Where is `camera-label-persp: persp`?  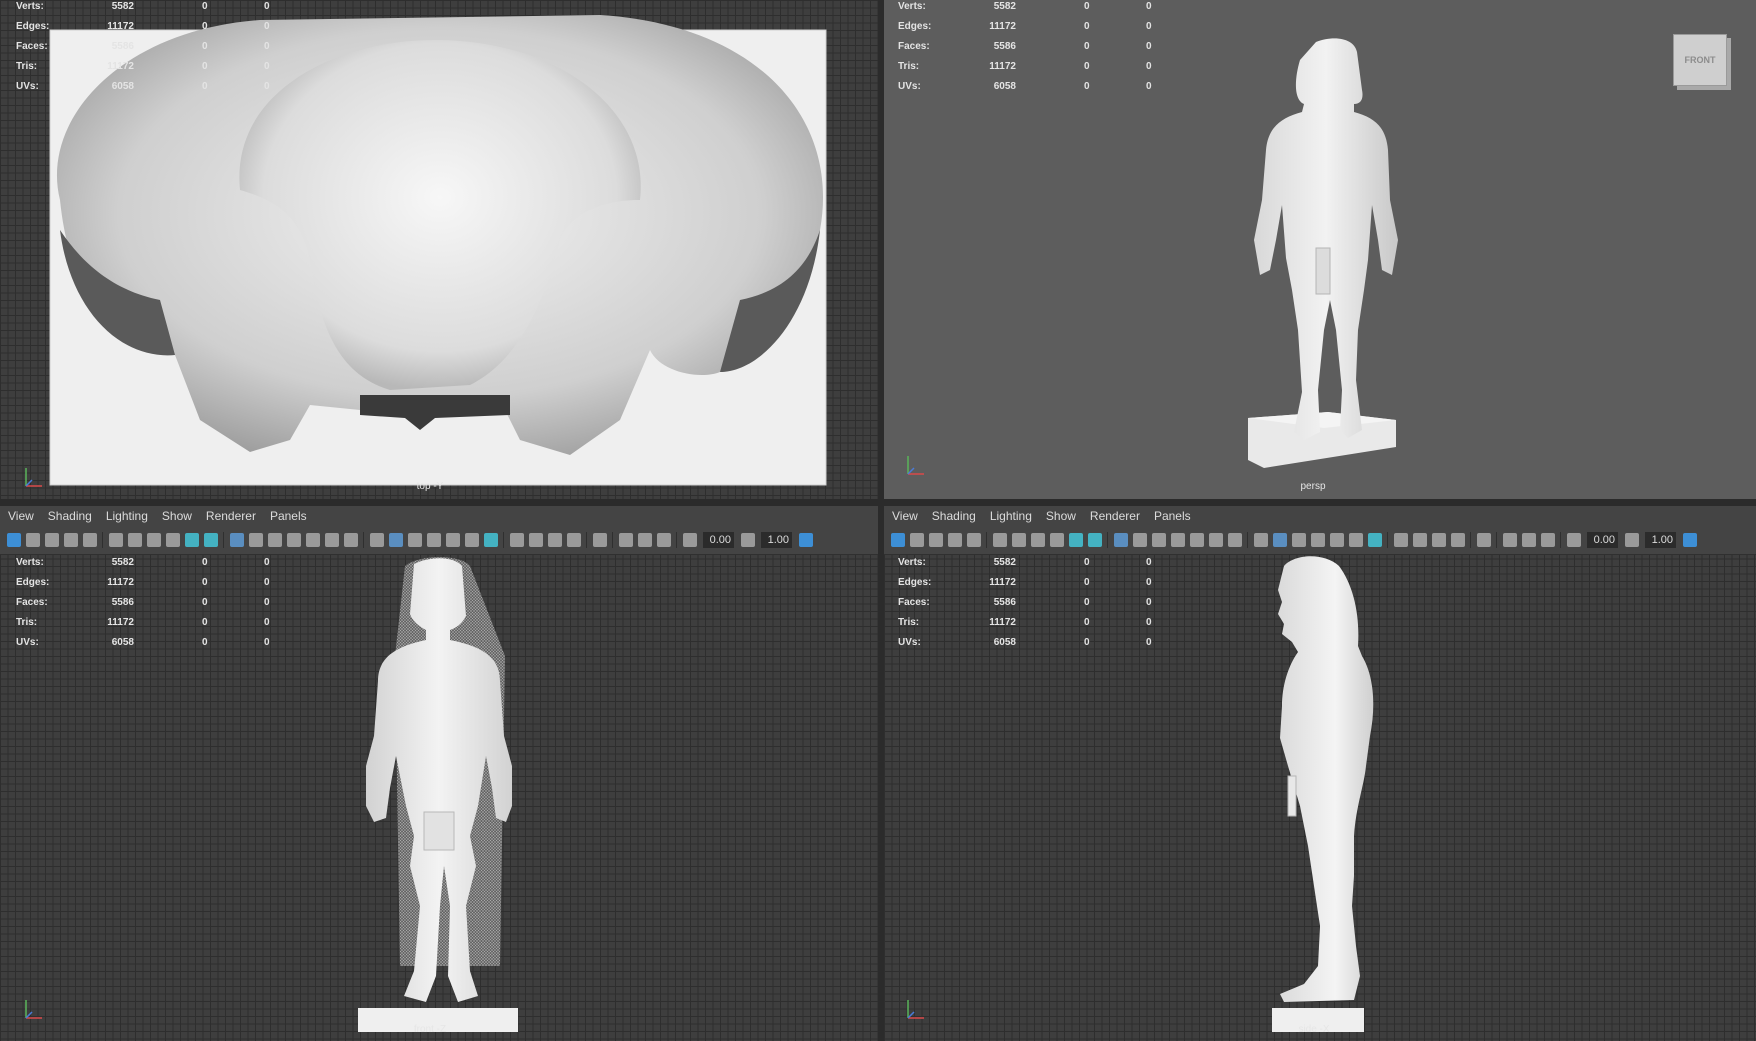 camera-label-persp: persp is located at coordinates (1313, 486).